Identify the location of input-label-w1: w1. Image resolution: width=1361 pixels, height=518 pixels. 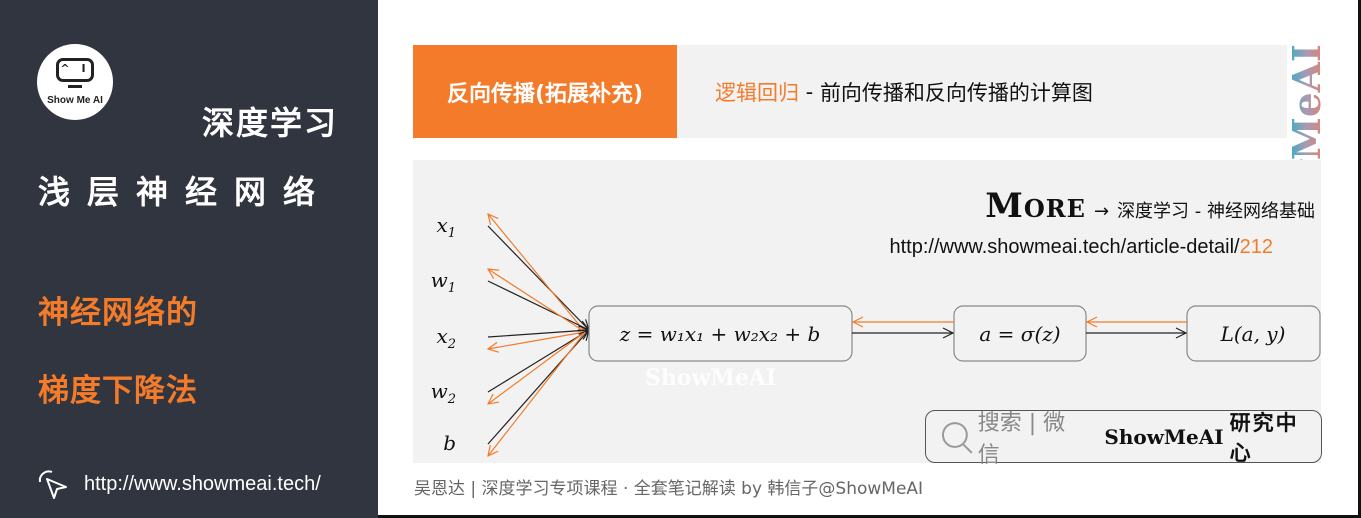
(443, 282).